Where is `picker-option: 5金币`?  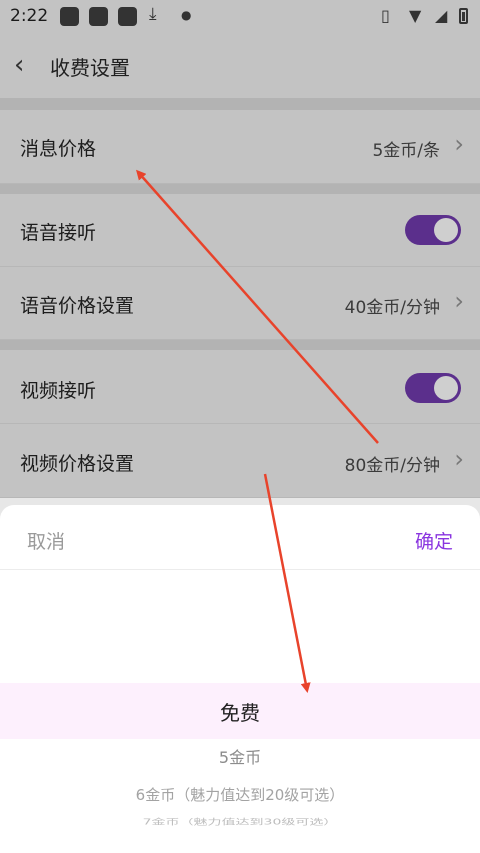
picker-option: 5金币 is located at coordinates (240, 756).